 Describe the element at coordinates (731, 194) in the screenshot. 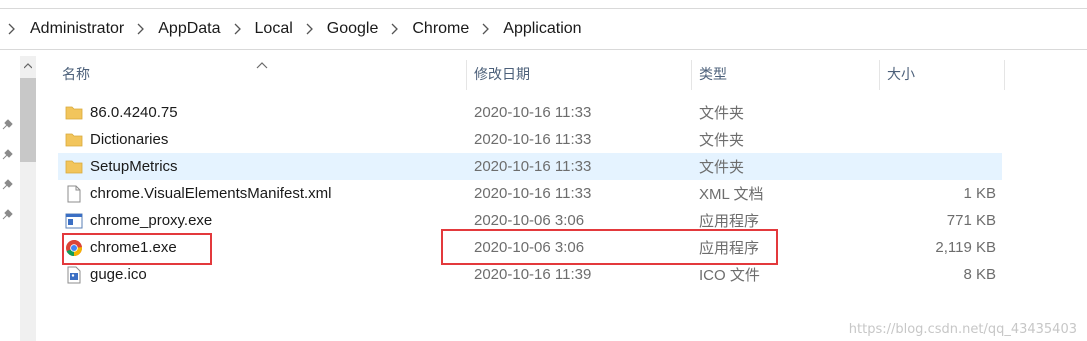

I see `file-type: XML 文档` at that location.